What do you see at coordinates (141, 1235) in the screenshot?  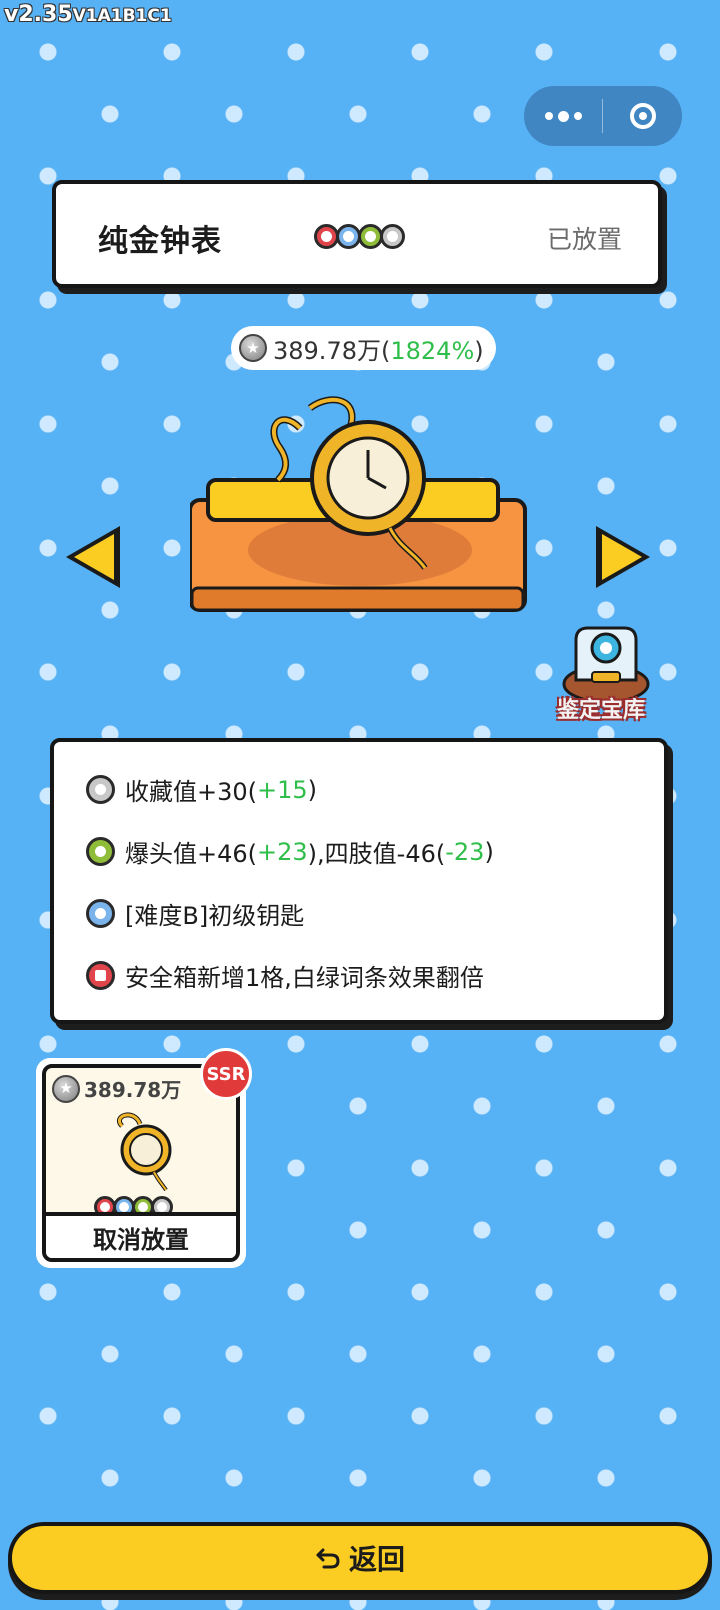 I see `cancel-placement-button: 取消放置` at bounding box center [141, 1235].